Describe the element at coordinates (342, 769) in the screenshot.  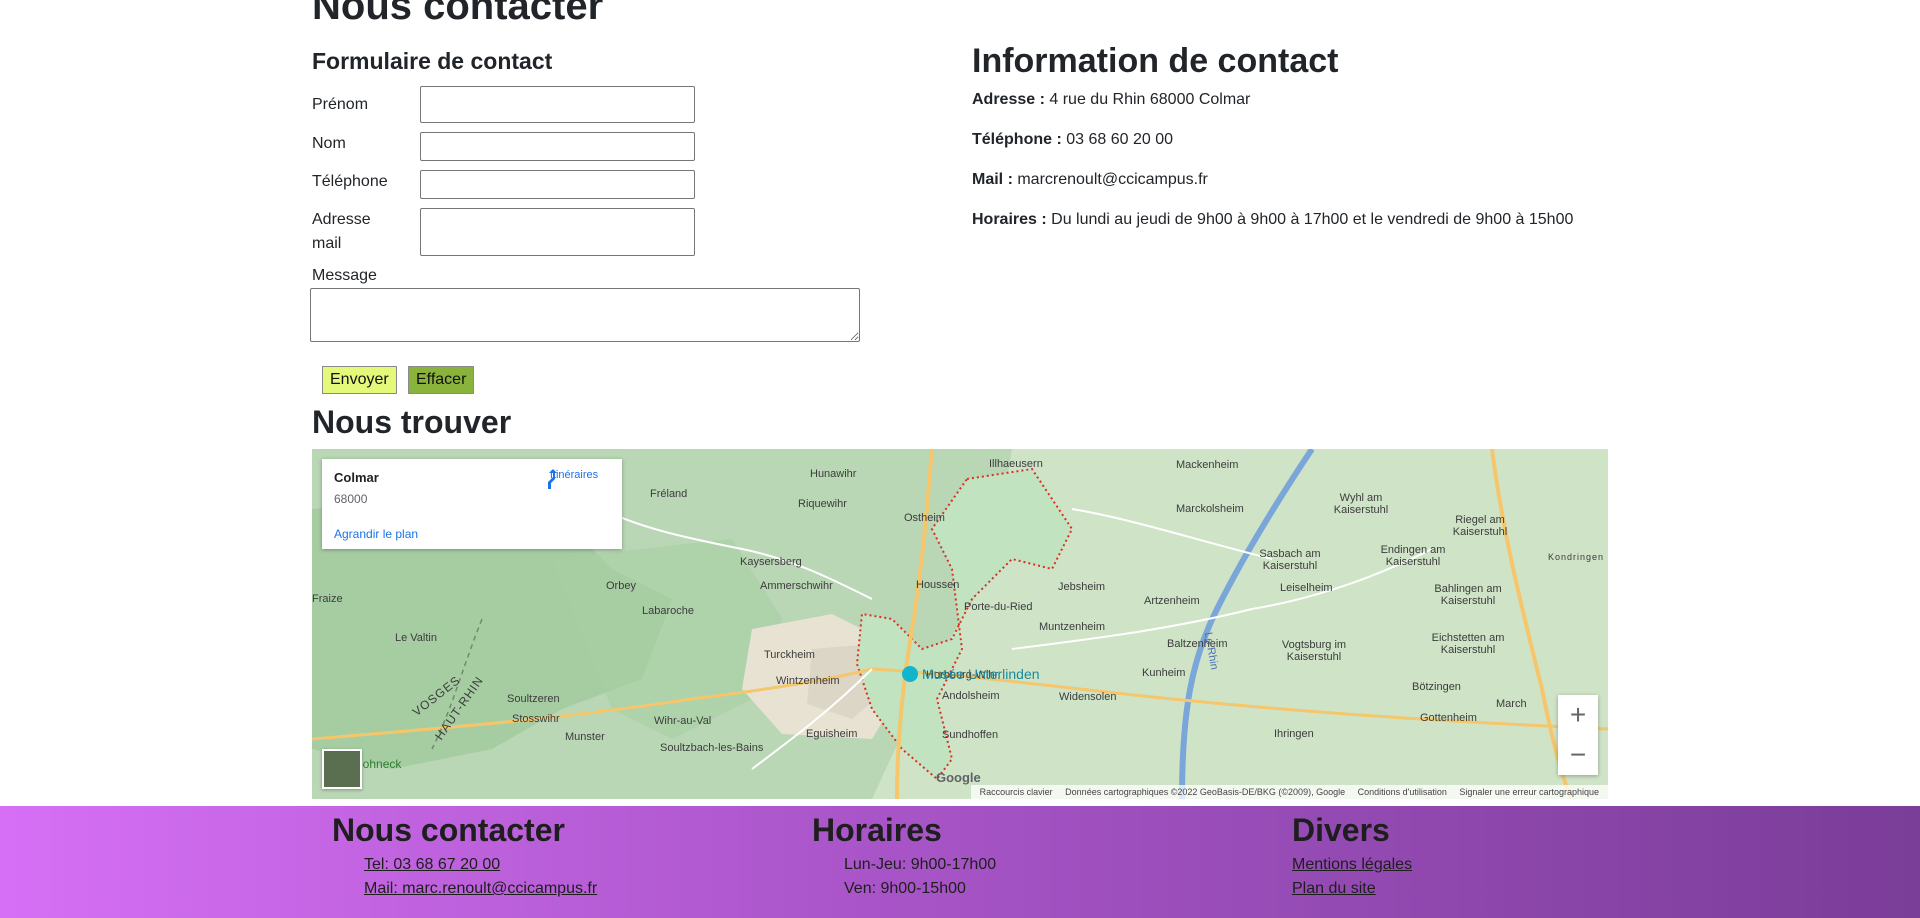
I see `satellite-toggle` at that location.